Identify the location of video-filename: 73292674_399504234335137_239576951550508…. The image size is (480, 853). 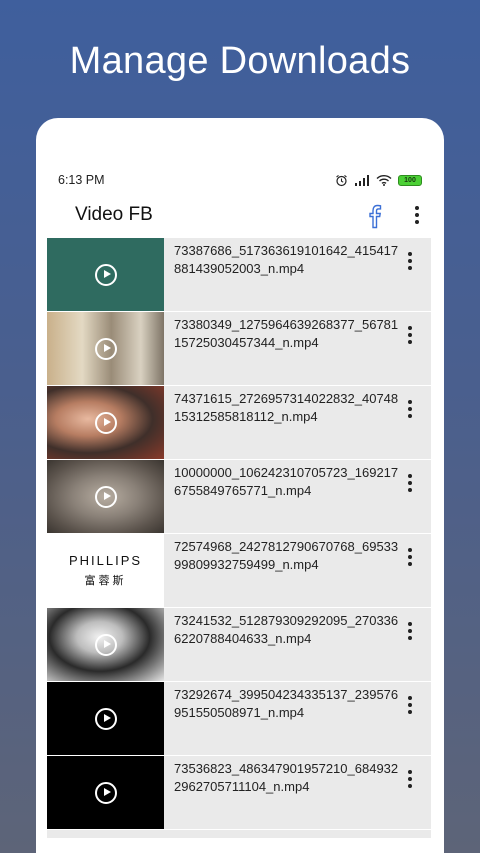
(286, 703).